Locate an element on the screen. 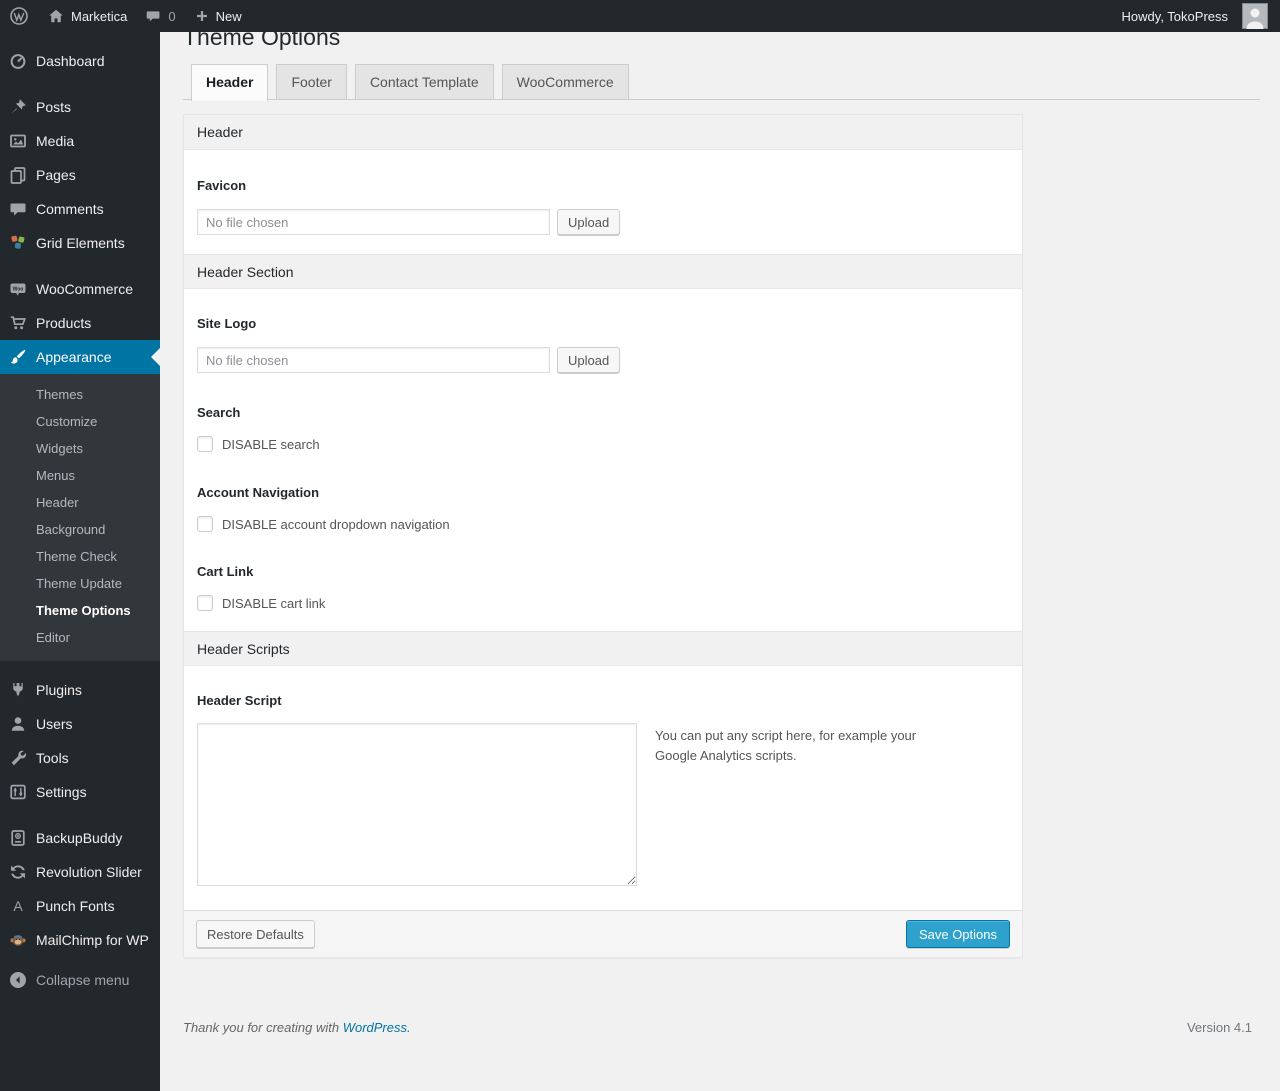 This screenshot has height=1091, width=1280. letter-a-icon: A is located at coordinates (18, 906).